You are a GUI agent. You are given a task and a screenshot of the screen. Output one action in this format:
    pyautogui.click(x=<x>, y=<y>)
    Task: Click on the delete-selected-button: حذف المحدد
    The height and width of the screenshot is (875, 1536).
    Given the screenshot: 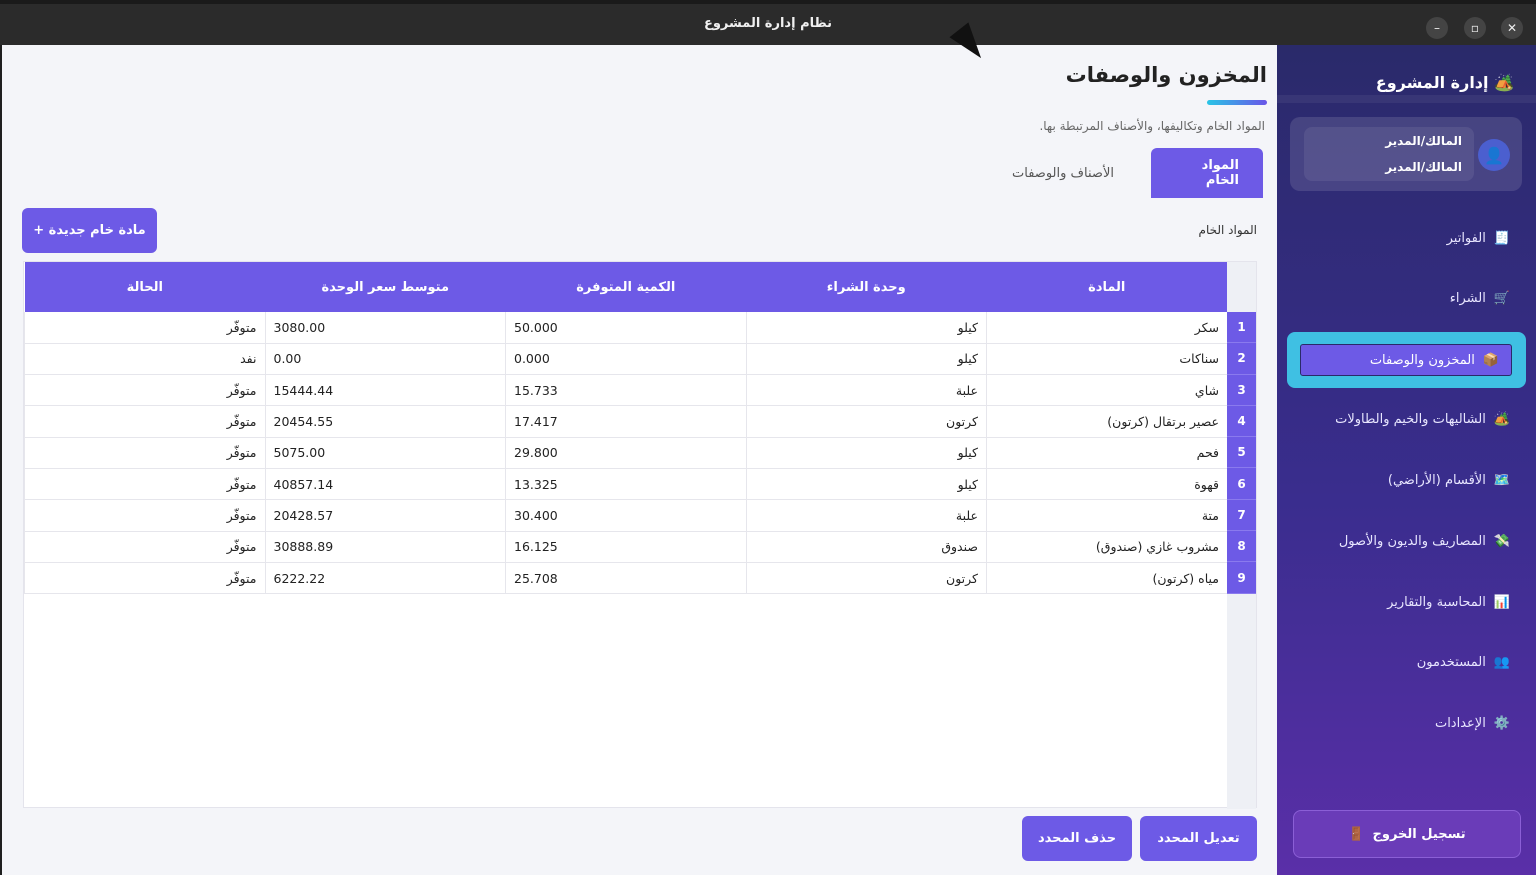 What is the action you would take?
    pyautogui.click(x=1077, y=838)
    